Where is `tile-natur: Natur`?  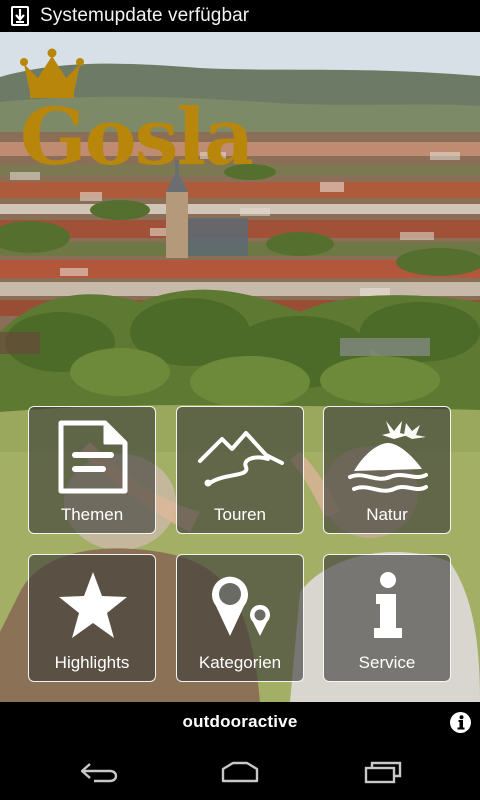 tile-natur: Natur is located at coordinates (387, 470).